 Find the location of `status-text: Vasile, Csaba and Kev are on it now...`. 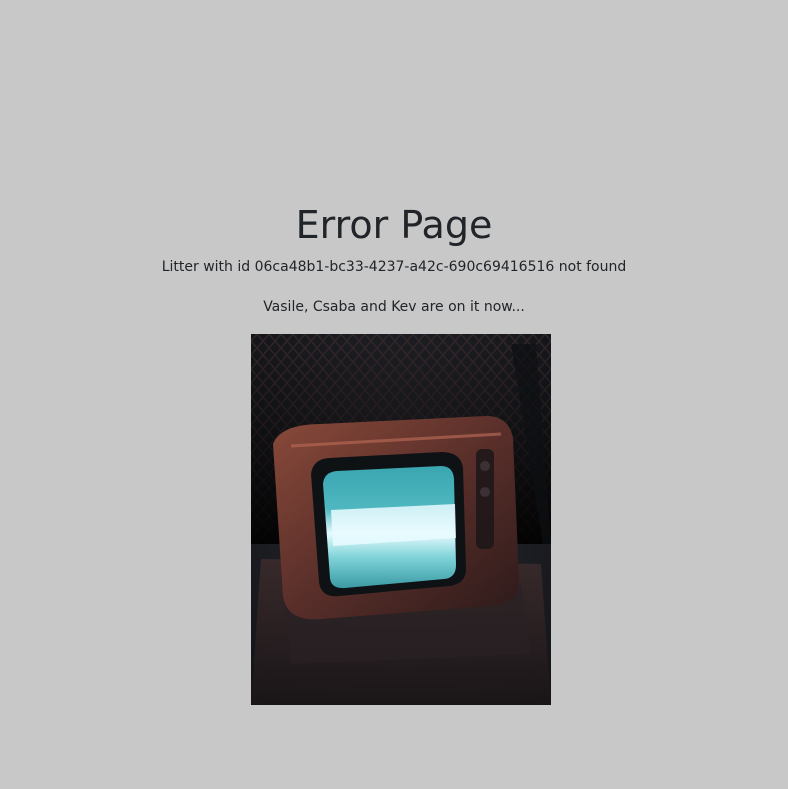

status-text: Vasile, Csaba and Kev are on it now... is located at coordinates (394, 307).